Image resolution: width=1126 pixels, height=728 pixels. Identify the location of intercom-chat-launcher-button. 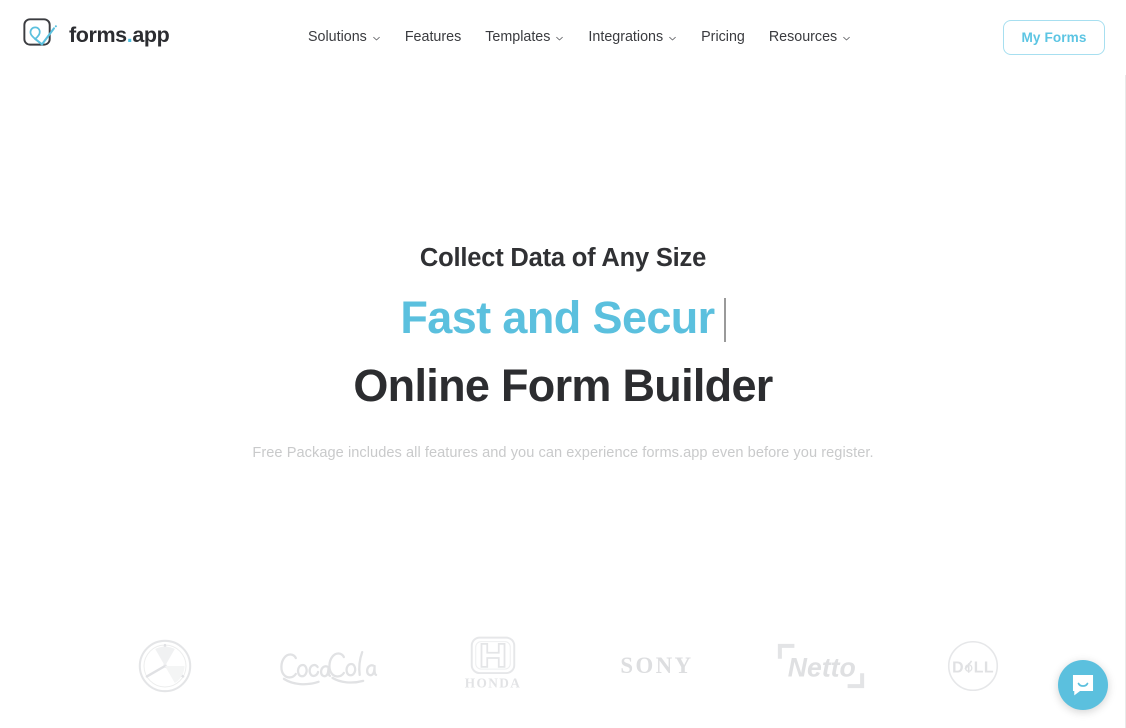
(1083, 685).